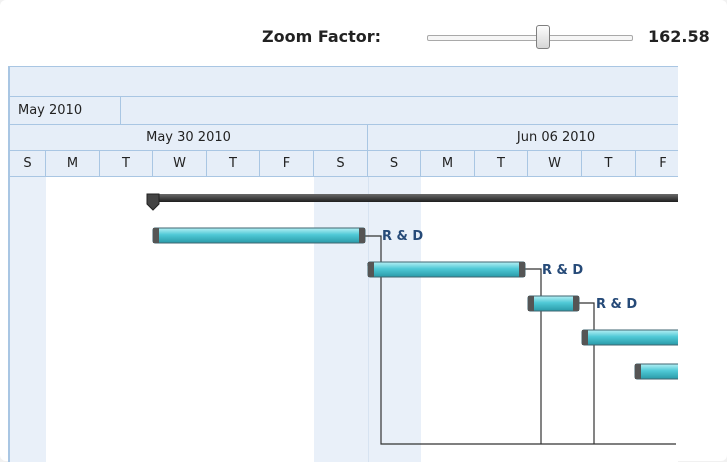  I want to click on month-header-row: May 2010, so click(344, 111).